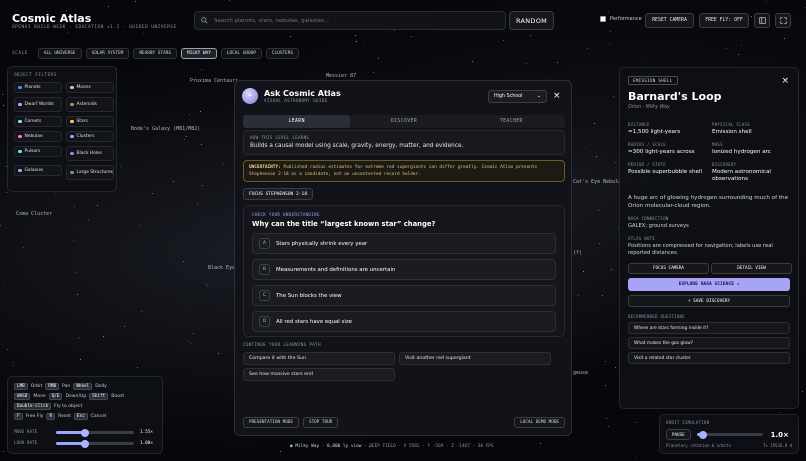 Image resolution: width=806 pixels, height=461 pixels. Describe the element at coordinates (82, 121) in the screenshot. I see `filter-label: Stars` at that location.